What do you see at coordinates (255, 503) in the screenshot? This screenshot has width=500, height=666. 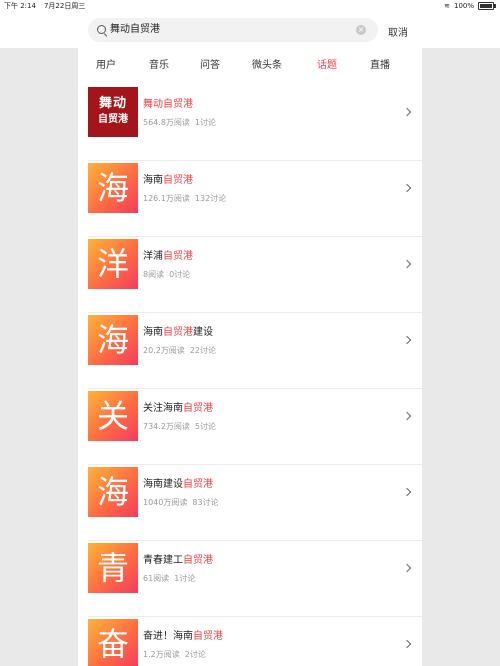 I see `list-item: 海 海南建设自贸港 1040万阅读 83讨论` at bounding box center [255, 503].